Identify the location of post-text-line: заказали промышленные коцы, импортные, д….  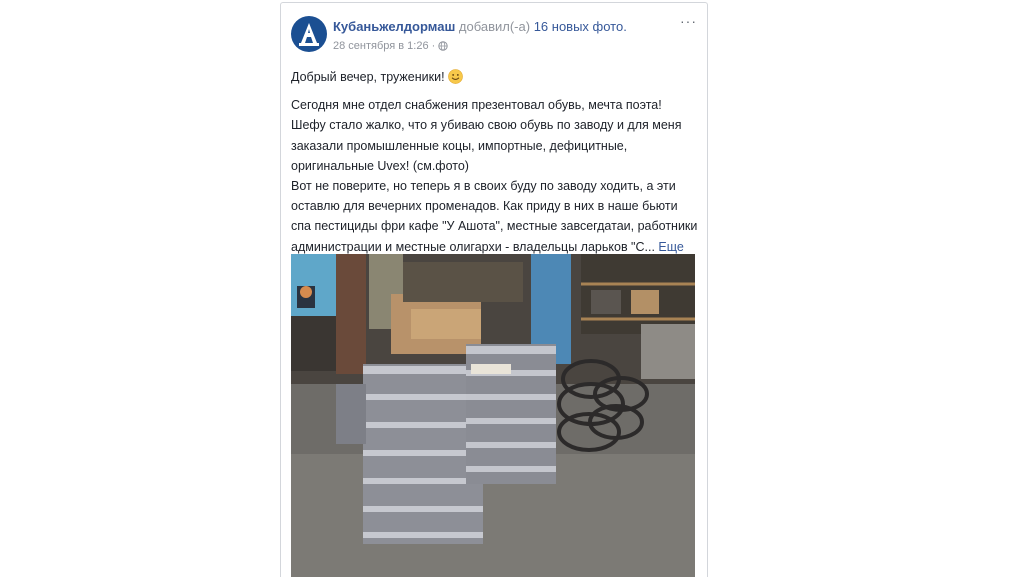
(459, 145).